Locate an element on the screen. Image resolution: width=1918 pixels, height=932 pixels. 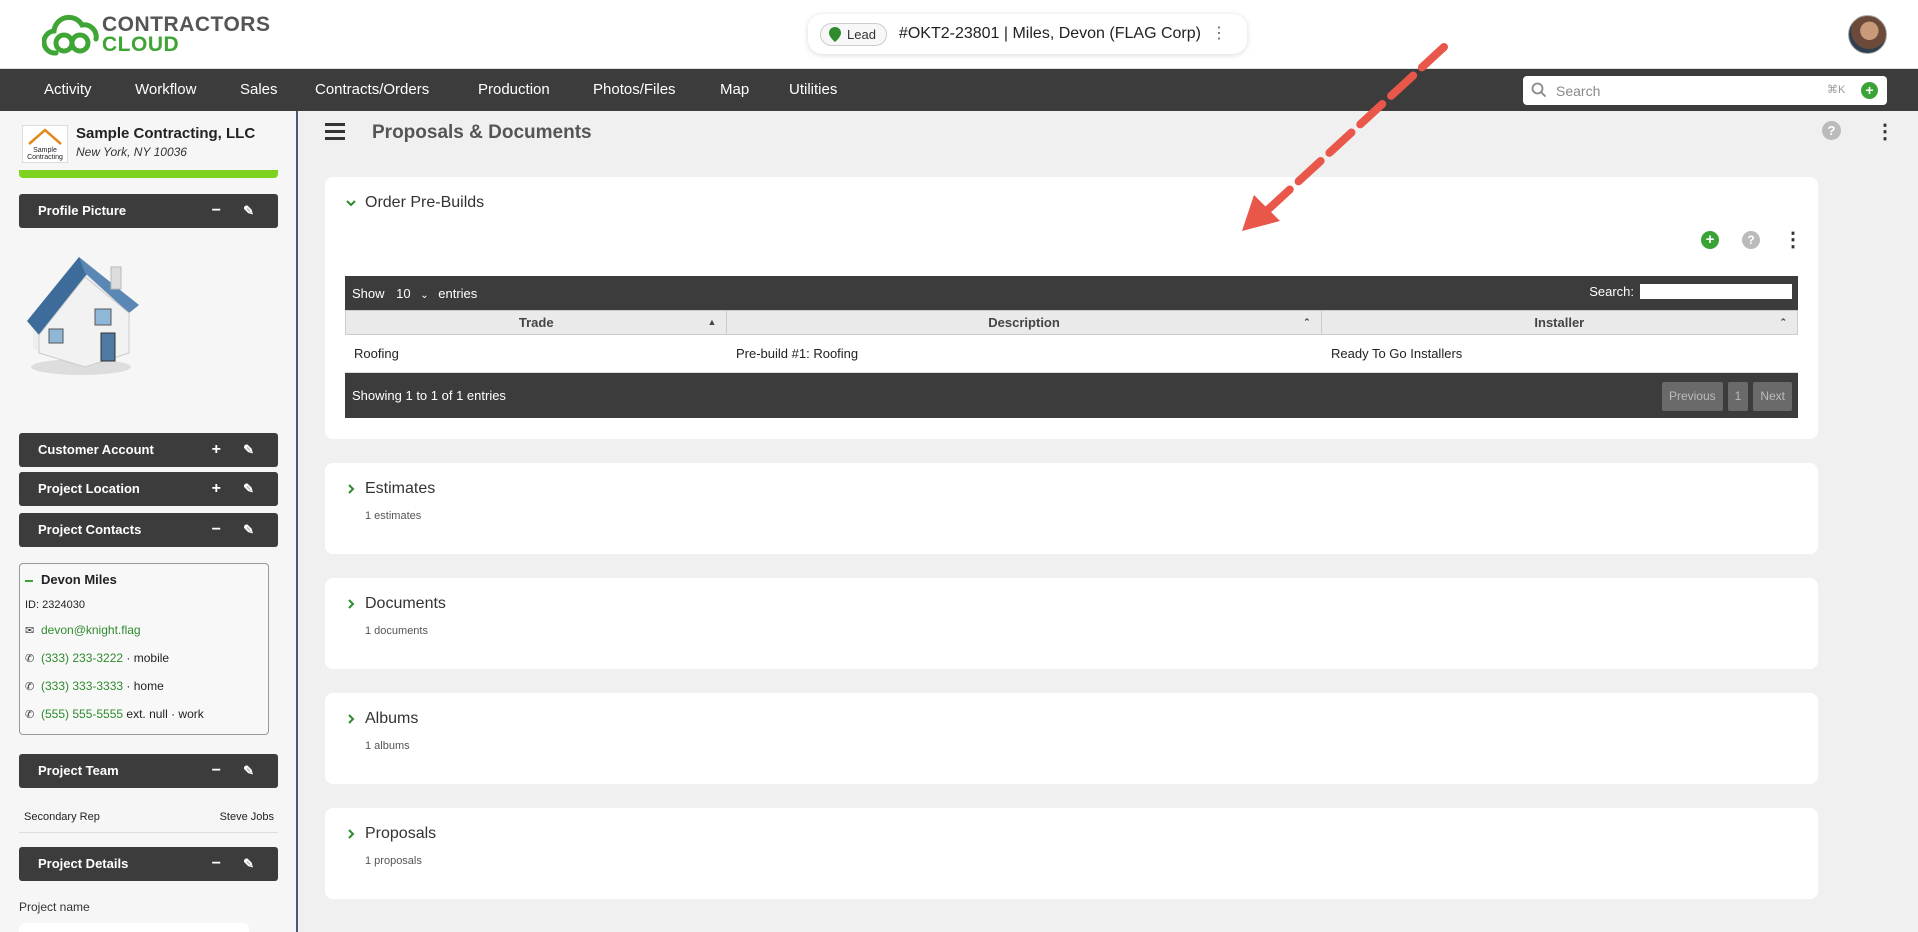
search-shortcut-hint: ⌘K is located at coordinates (1836, 90).